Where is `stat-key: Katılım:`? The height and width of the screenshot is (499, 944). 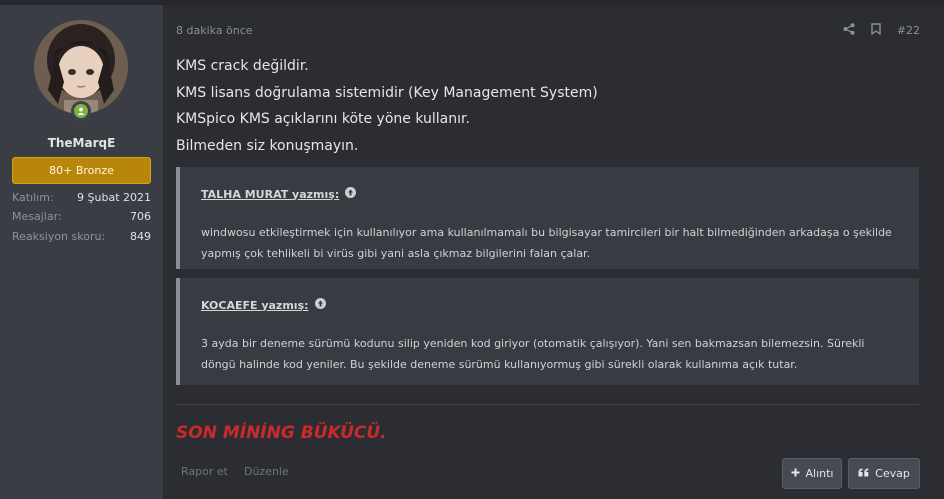 stat-key: Katılım: is located at coordinates (33, 197).